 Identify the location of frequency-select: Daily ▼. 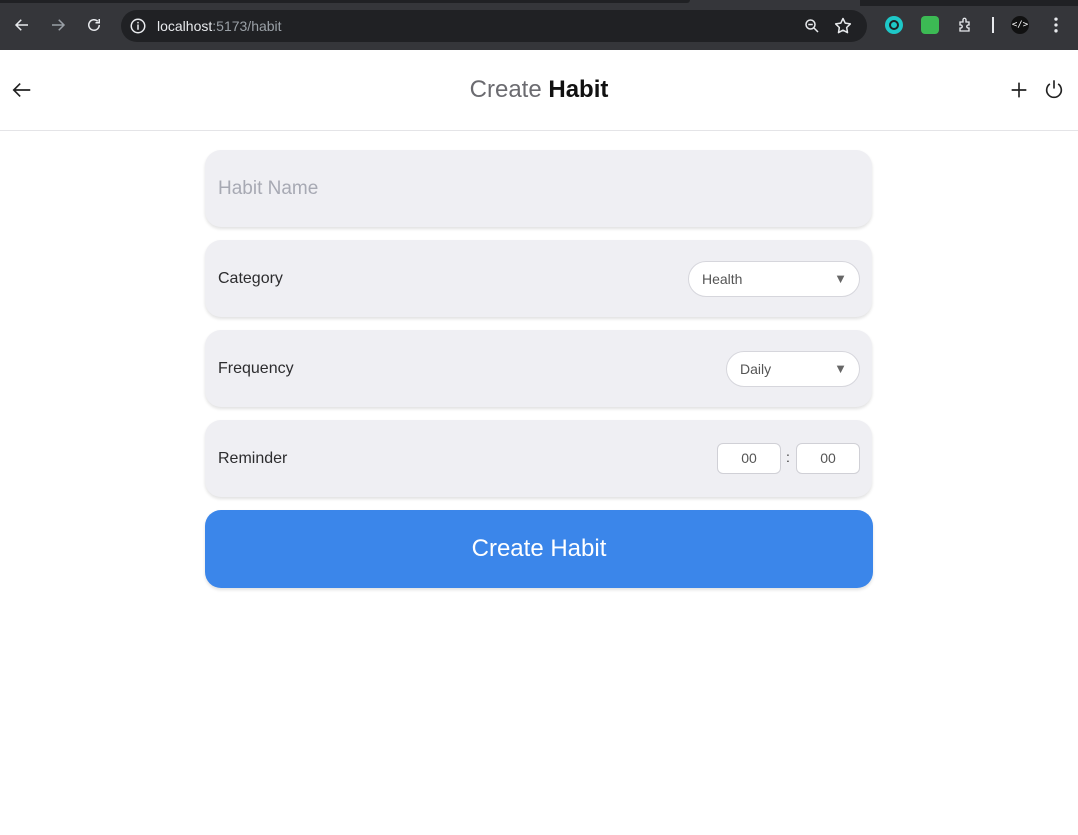
(793, 369).